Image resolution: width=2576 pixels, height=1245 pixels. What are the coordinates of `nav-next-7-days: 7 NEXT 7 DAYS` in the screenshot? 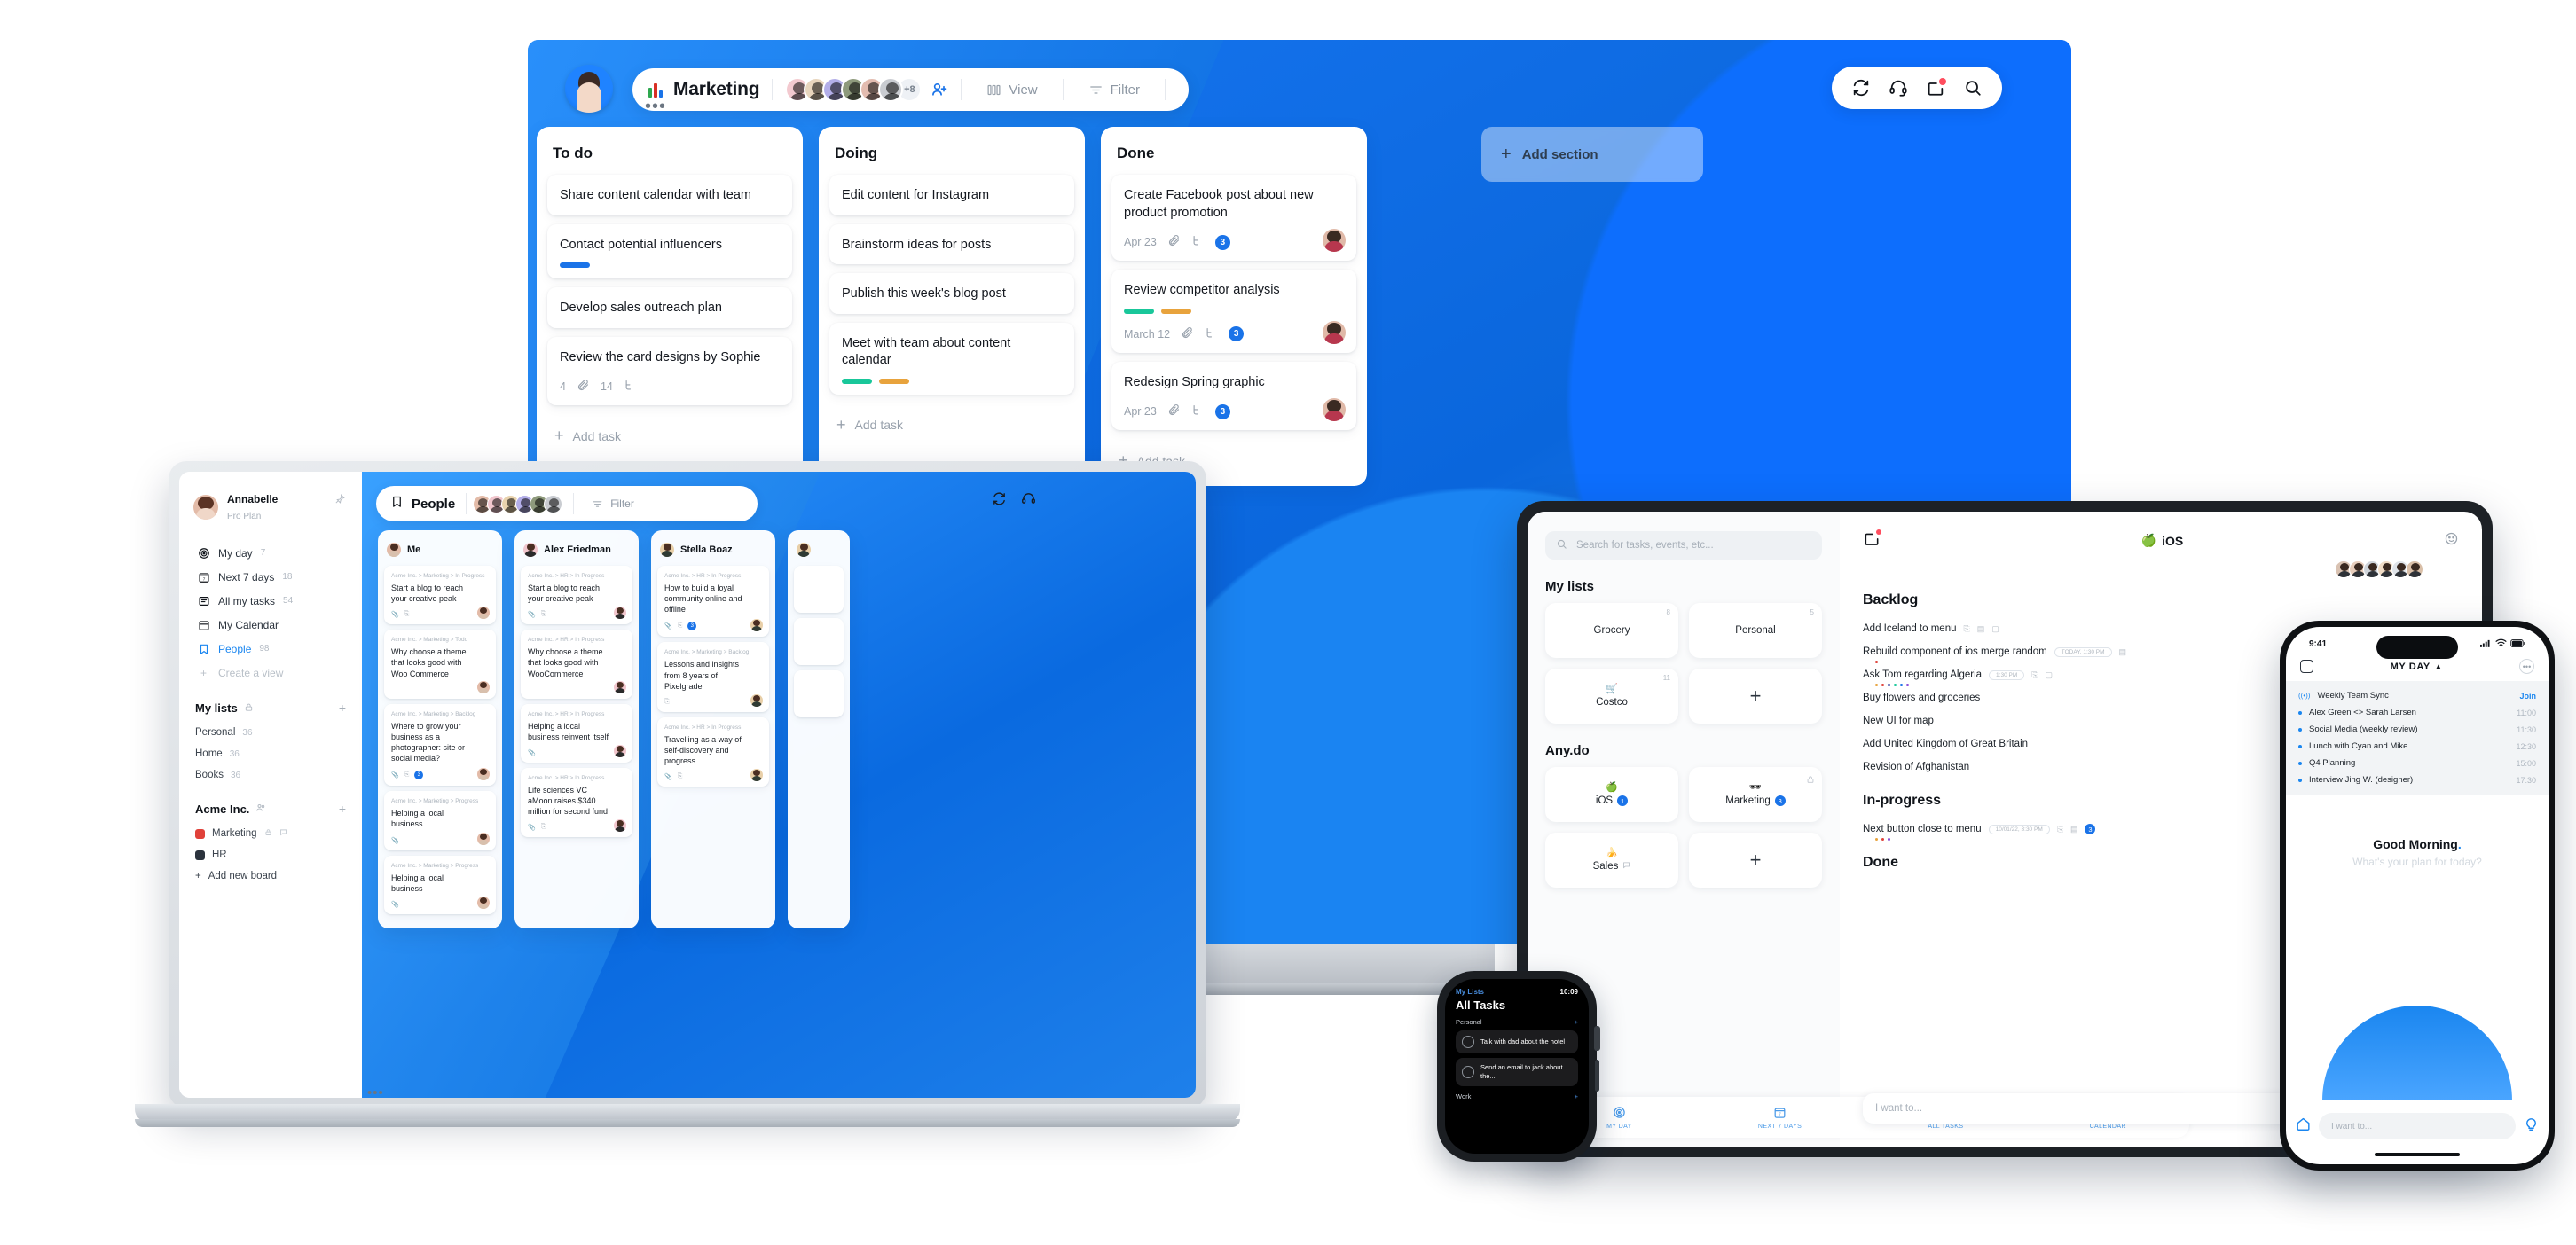 It's located at (1780, 1118).